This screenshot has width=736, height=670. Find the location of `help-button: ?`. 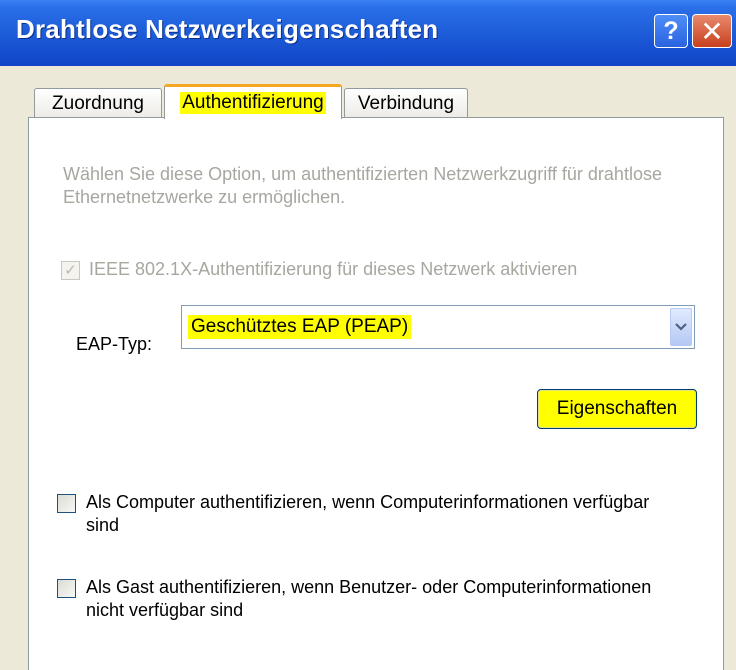

help-button: ? is located at coordinates (671, 31).